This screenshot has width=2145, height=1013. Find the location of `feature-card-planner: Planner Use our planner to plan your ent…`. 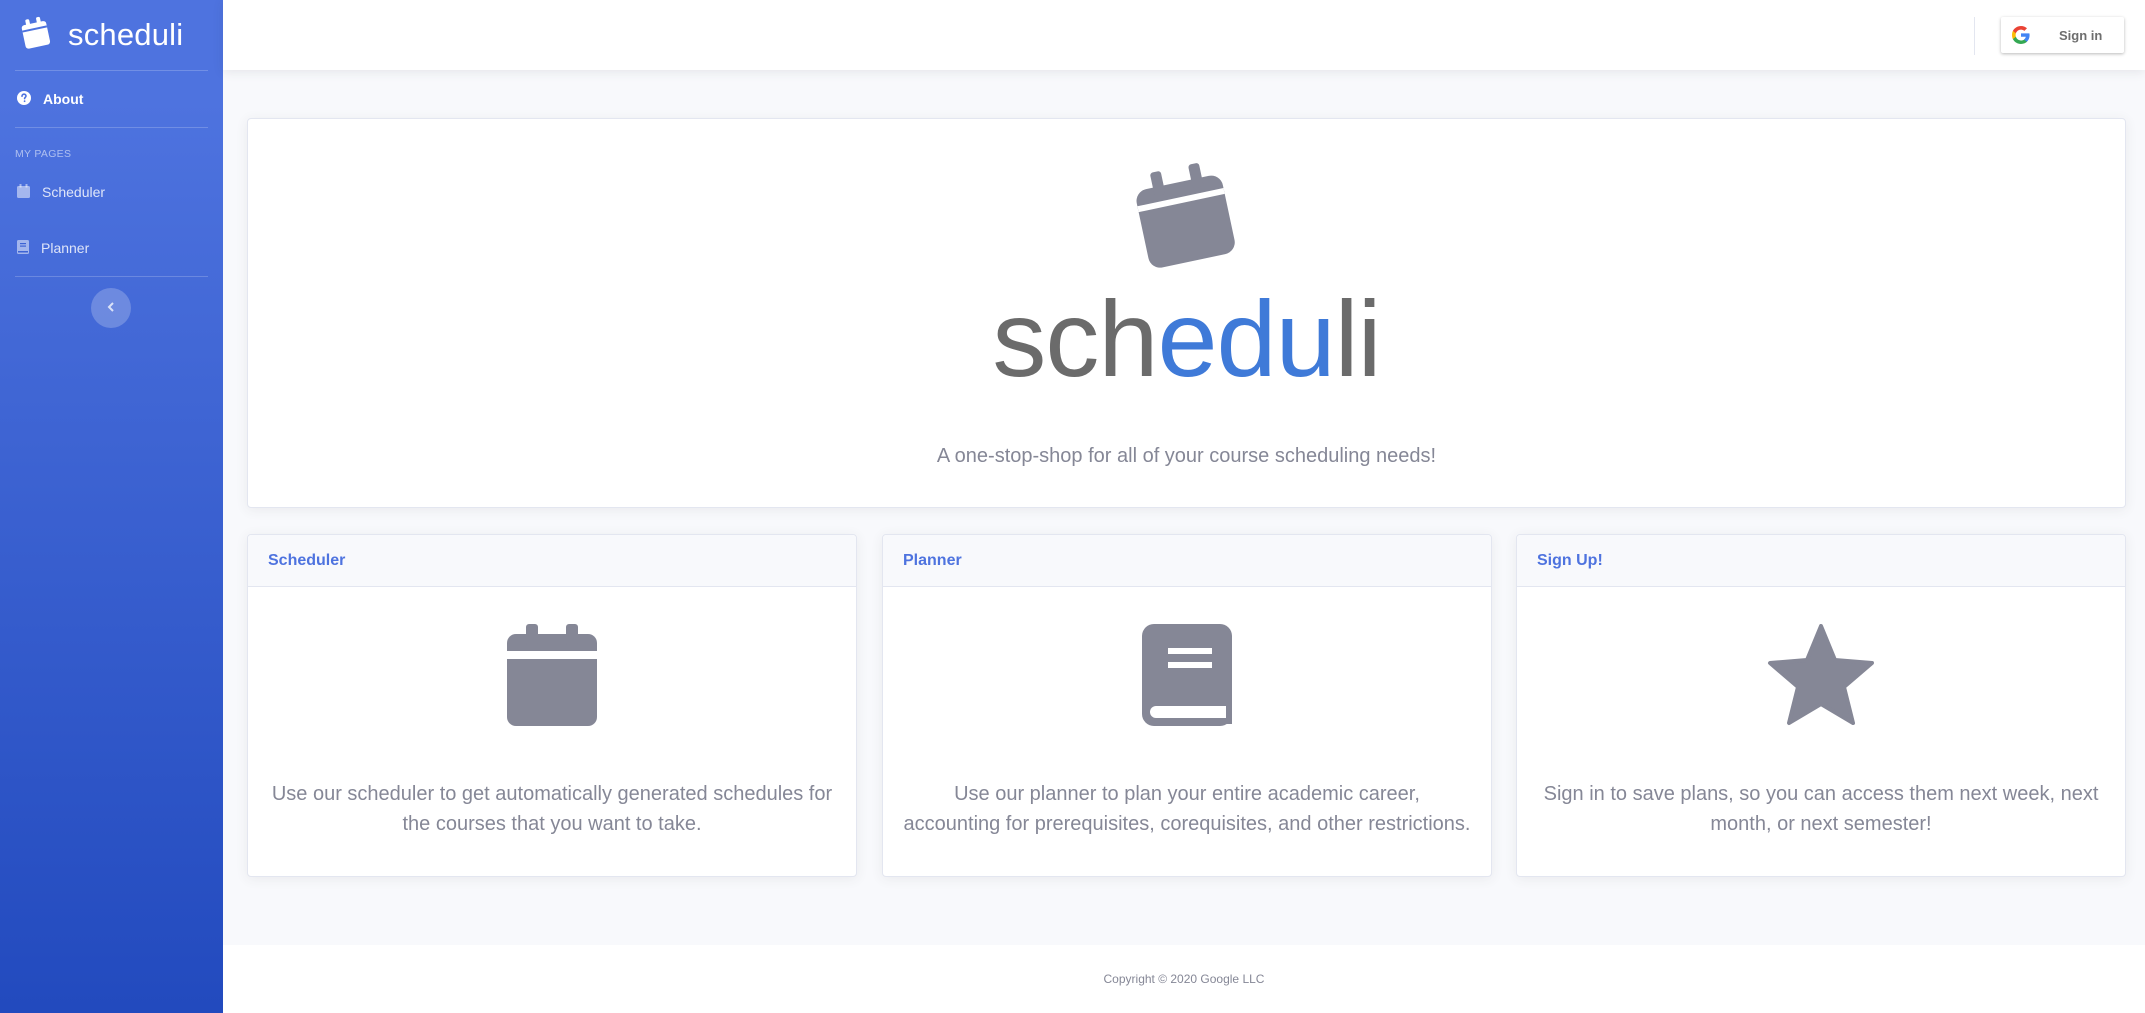

feature-card-planner: Planner Use our planner to plan your ent… is located at coordinates (1187, 705).